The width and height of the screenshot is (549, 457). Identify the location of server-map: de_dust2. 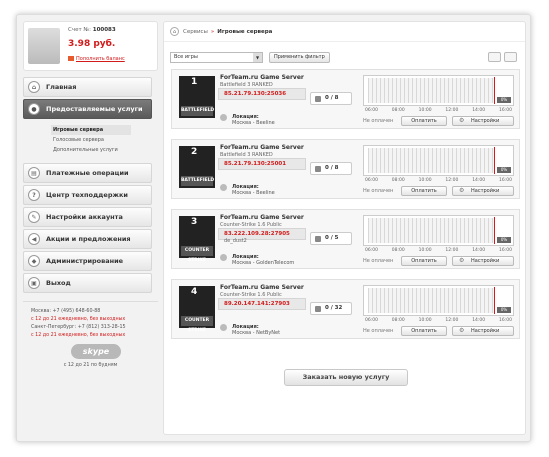
(235, 241).